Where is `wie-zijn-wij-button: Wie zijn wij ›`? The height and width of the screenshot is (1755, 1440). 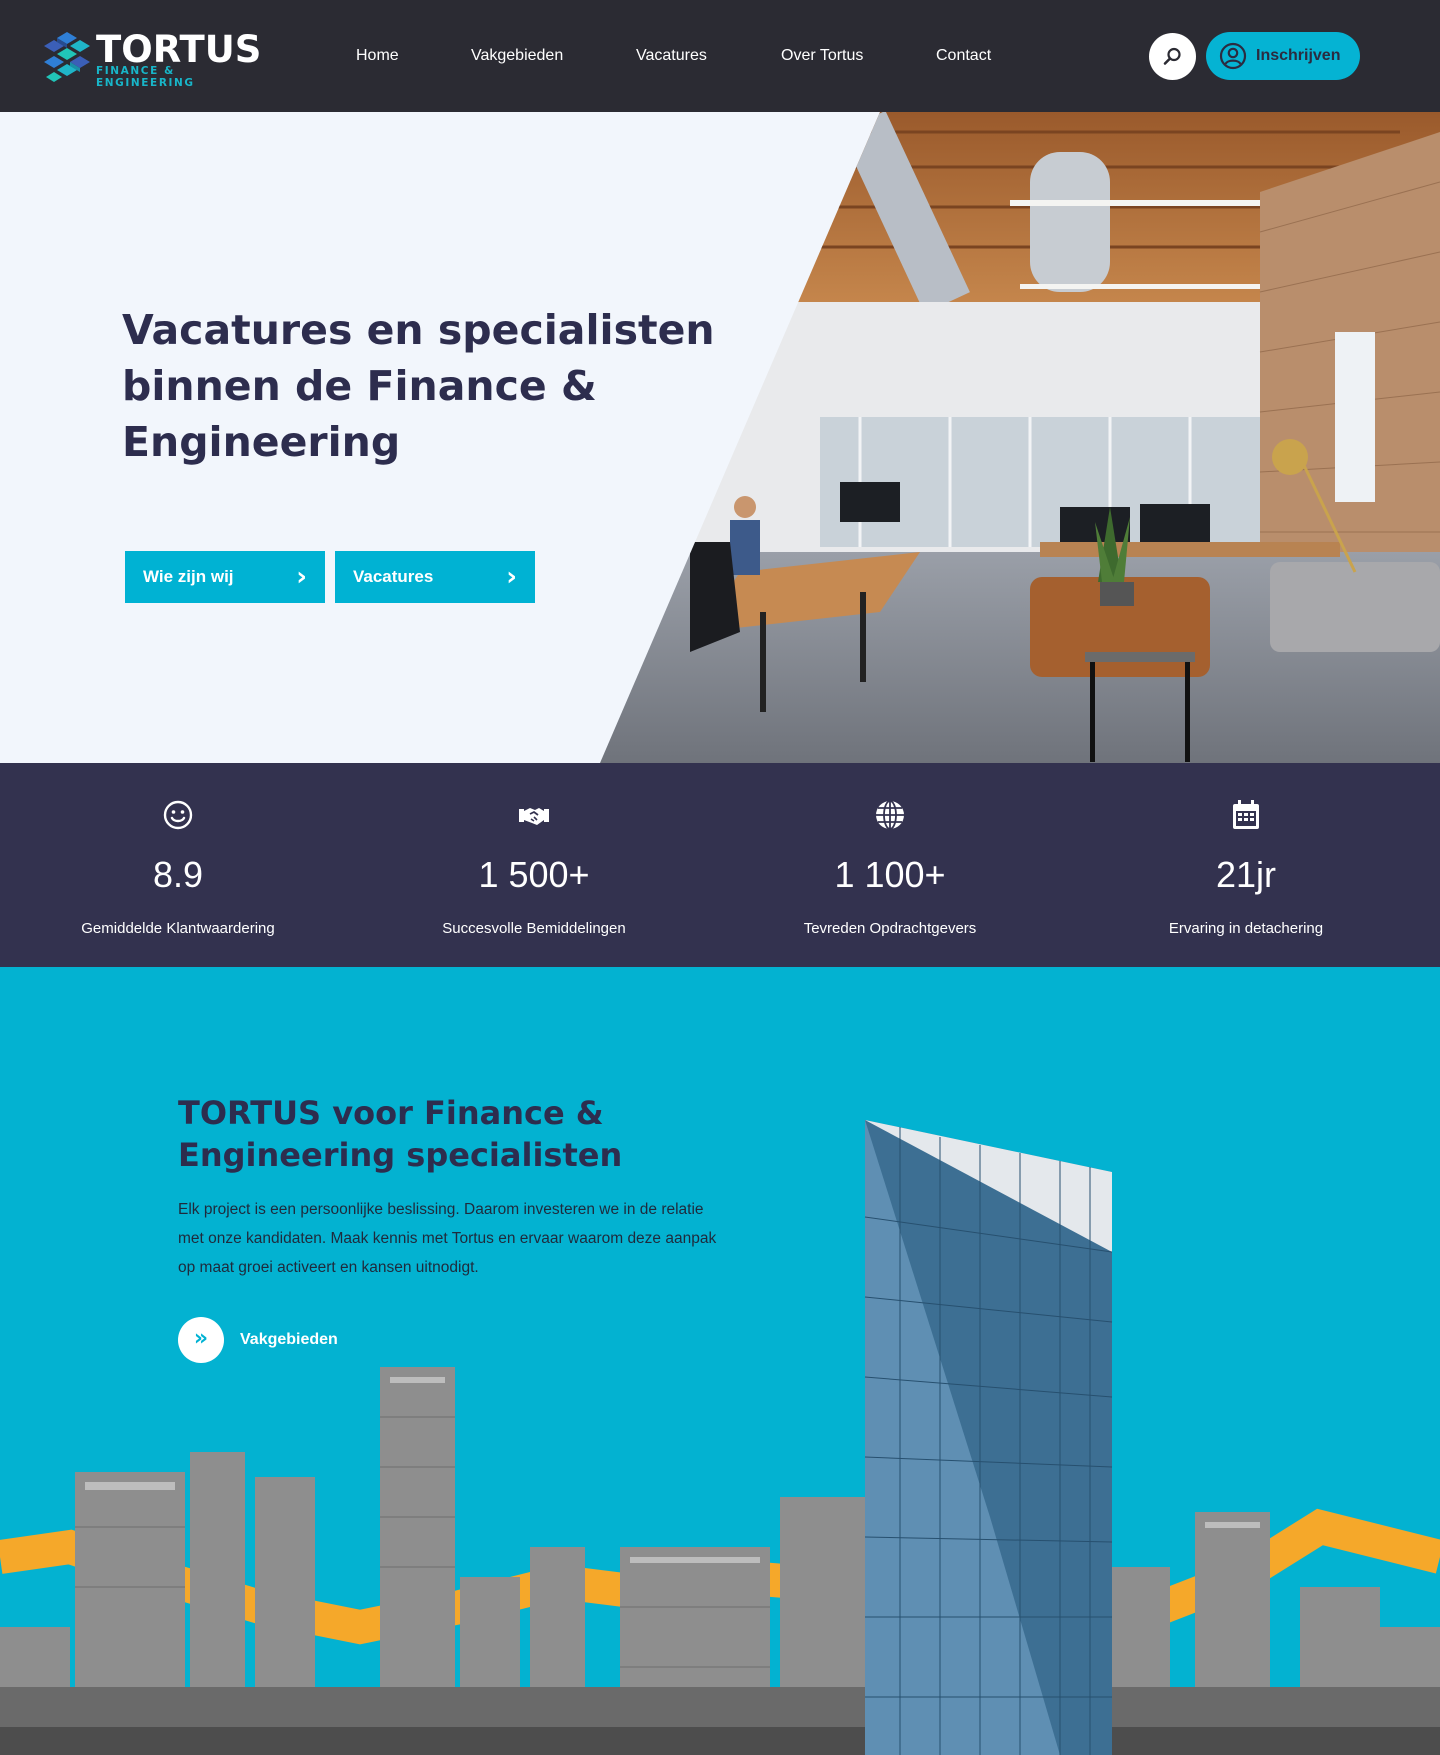 wie-zijn-wij-button: Wie zijn wij › is located at coordinates (225, 577).